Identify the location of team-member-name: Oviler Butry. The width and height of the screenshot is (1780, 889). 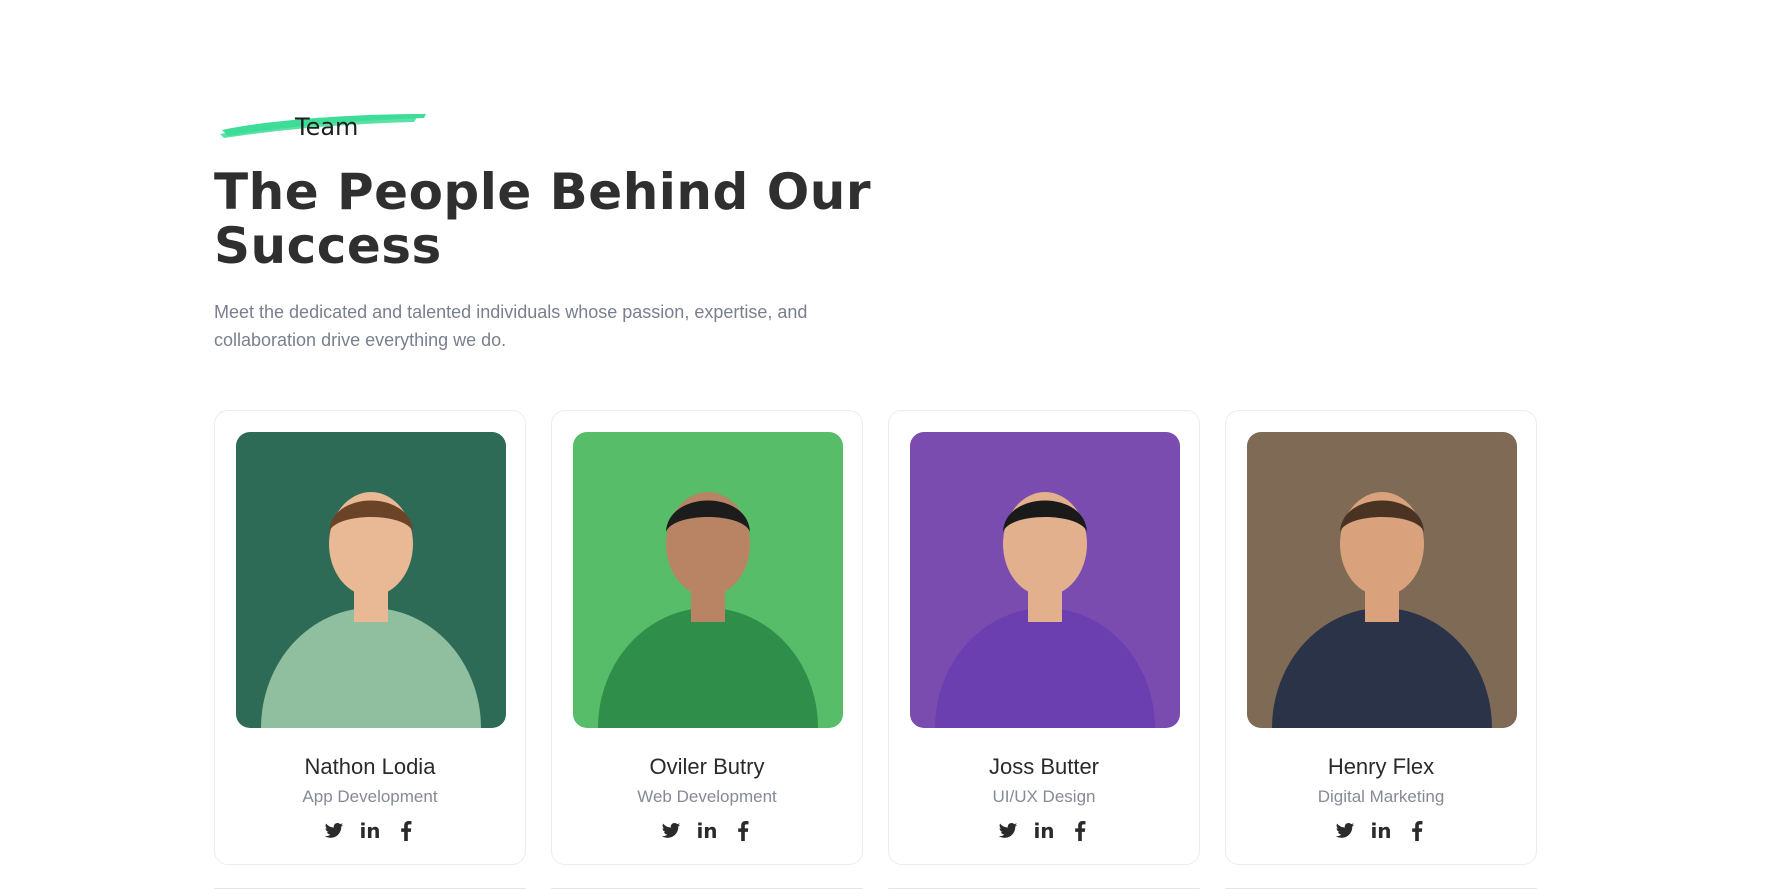
(707, 766).